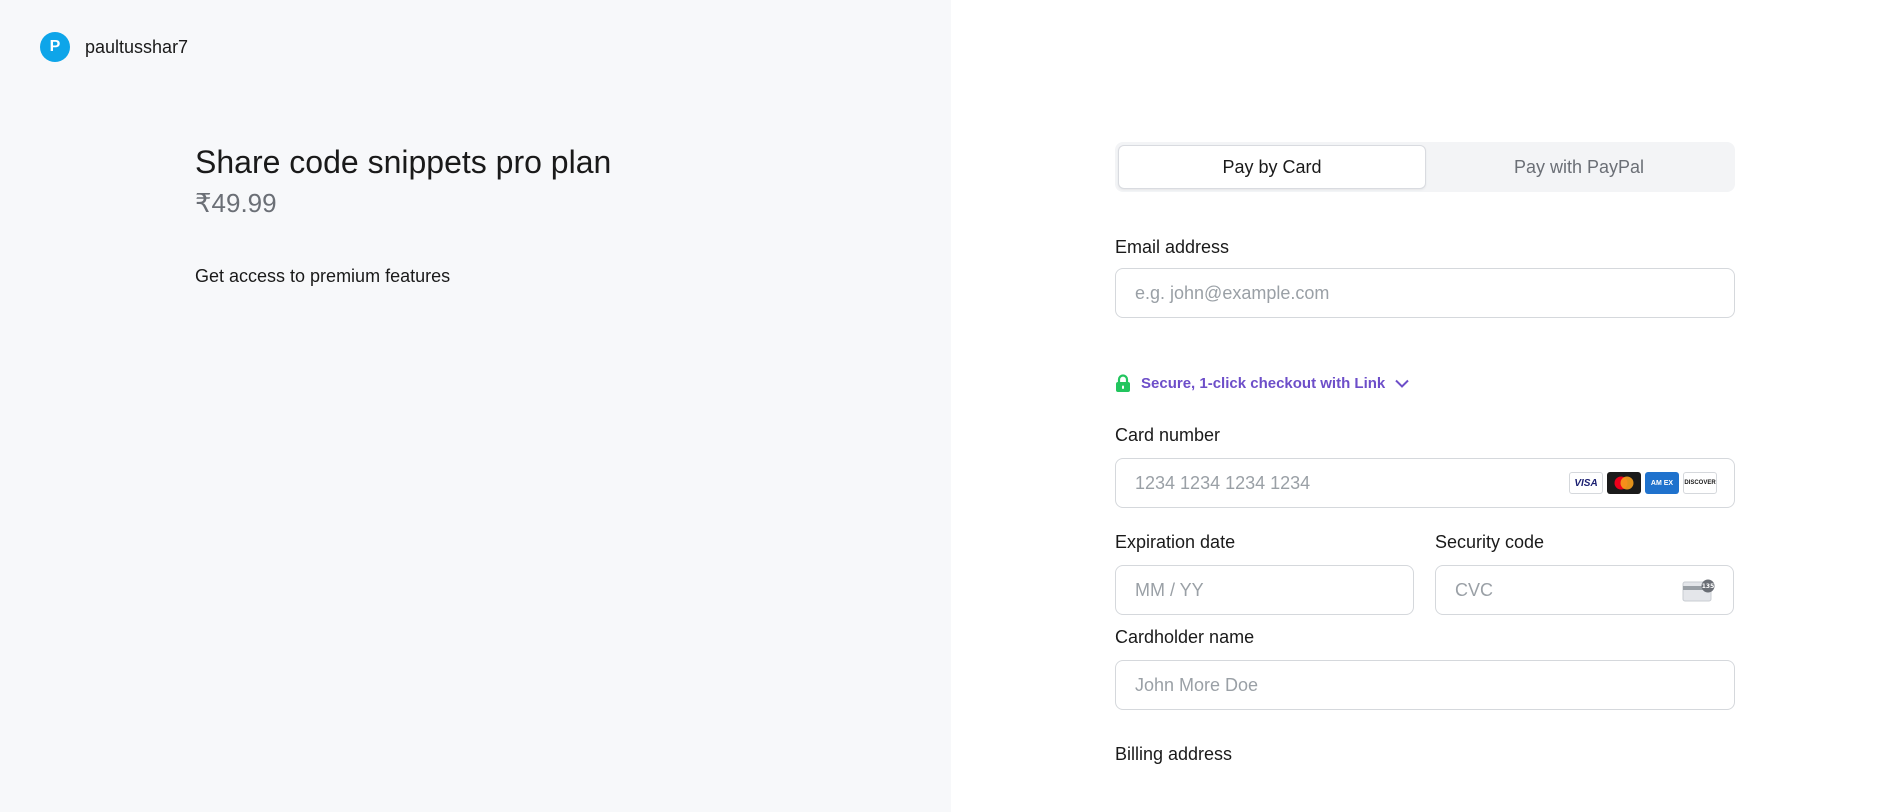 The image size is (1886, 812). What do you see at coordinates (1185, 637) in the screenshot?
I see `cardholder-name-label: Cardholder name` at bounding box center [1185, 637].